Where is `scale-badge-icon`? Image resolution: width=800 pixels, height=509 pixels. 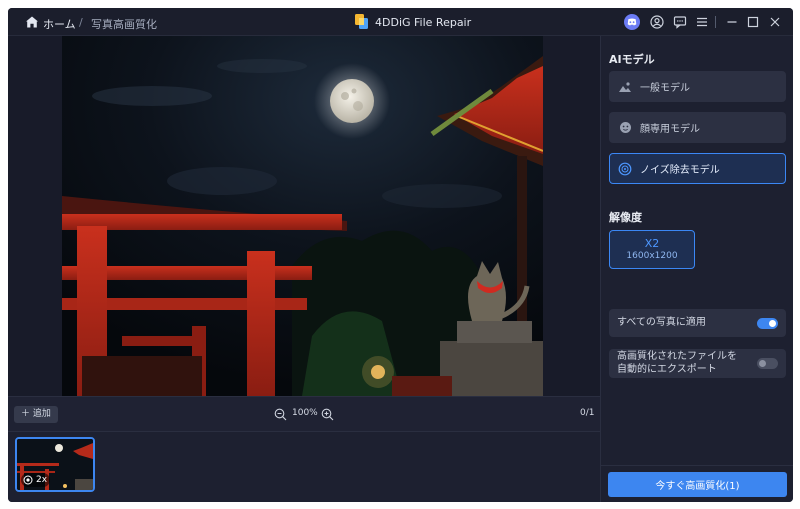 scale-badge-icon is located at coordinates (28, 480).